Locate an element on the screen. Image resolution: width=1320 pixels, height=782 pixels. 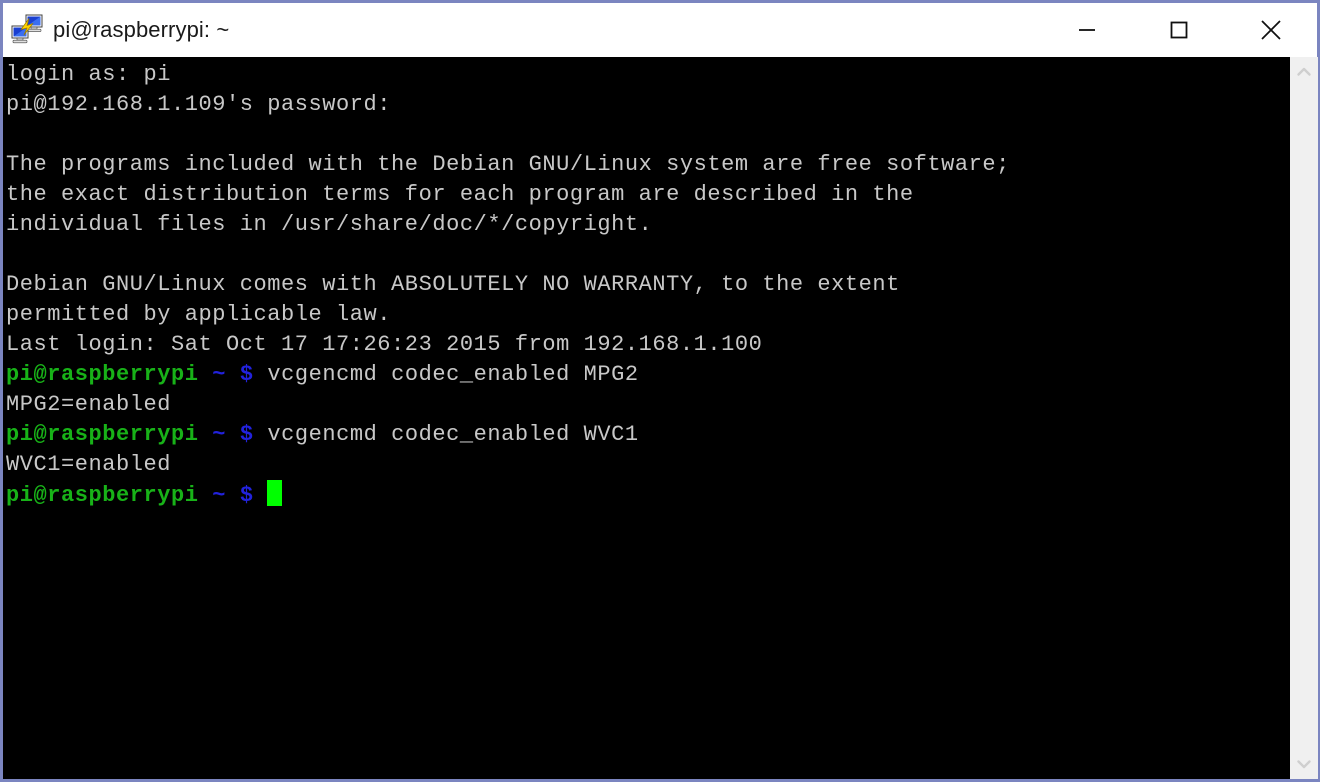
chevron-down-icon is located at coordinates (1304, 764).